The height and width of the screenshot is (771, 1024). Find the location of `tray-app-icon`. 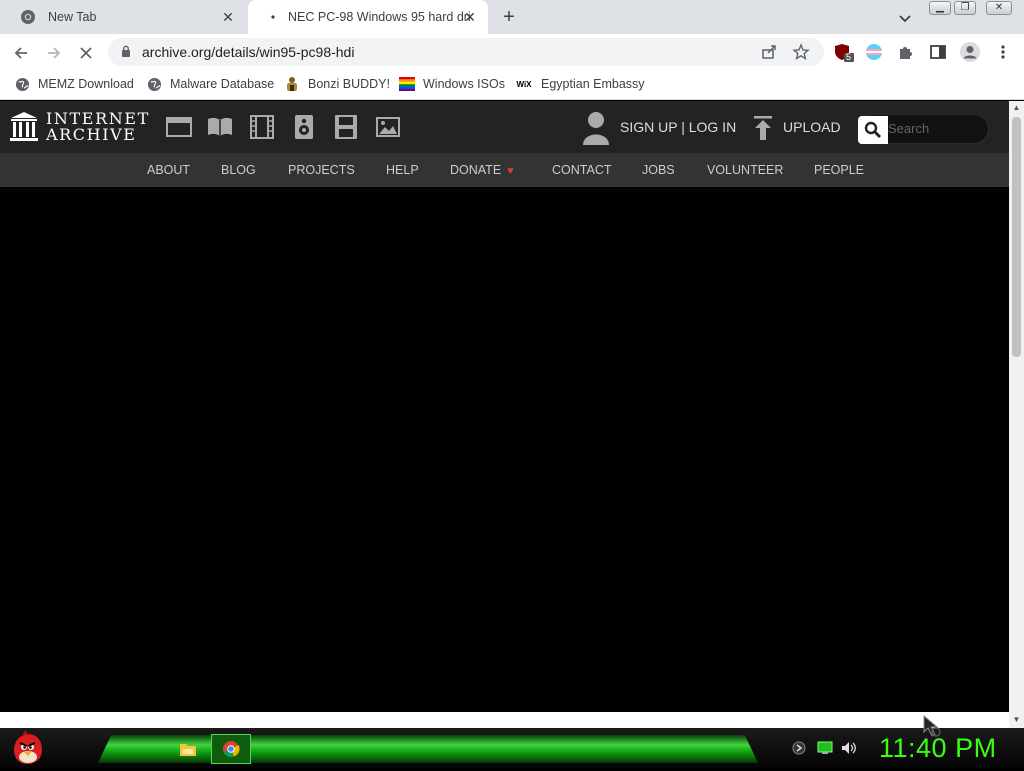

tray-app-icon is located at coordinates (799, 748).